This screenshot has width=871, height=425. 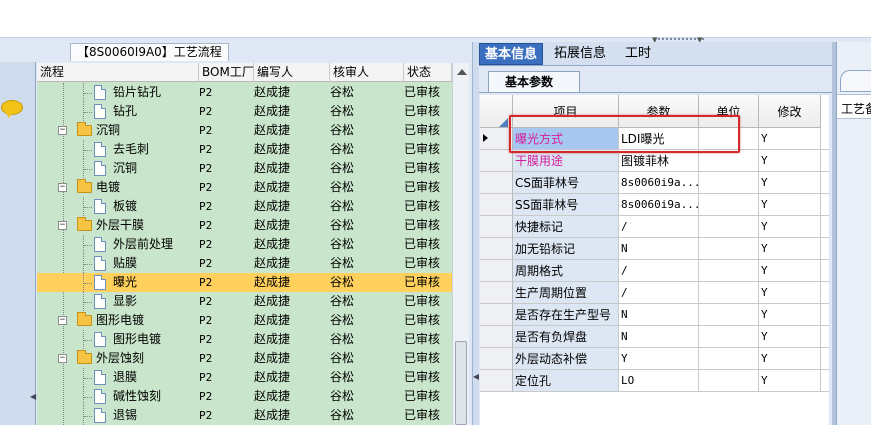 What do you see at coordinates (566, 111) in the screenshot?
I see `column-header-item: 项目` at bounding box center [566, 111].